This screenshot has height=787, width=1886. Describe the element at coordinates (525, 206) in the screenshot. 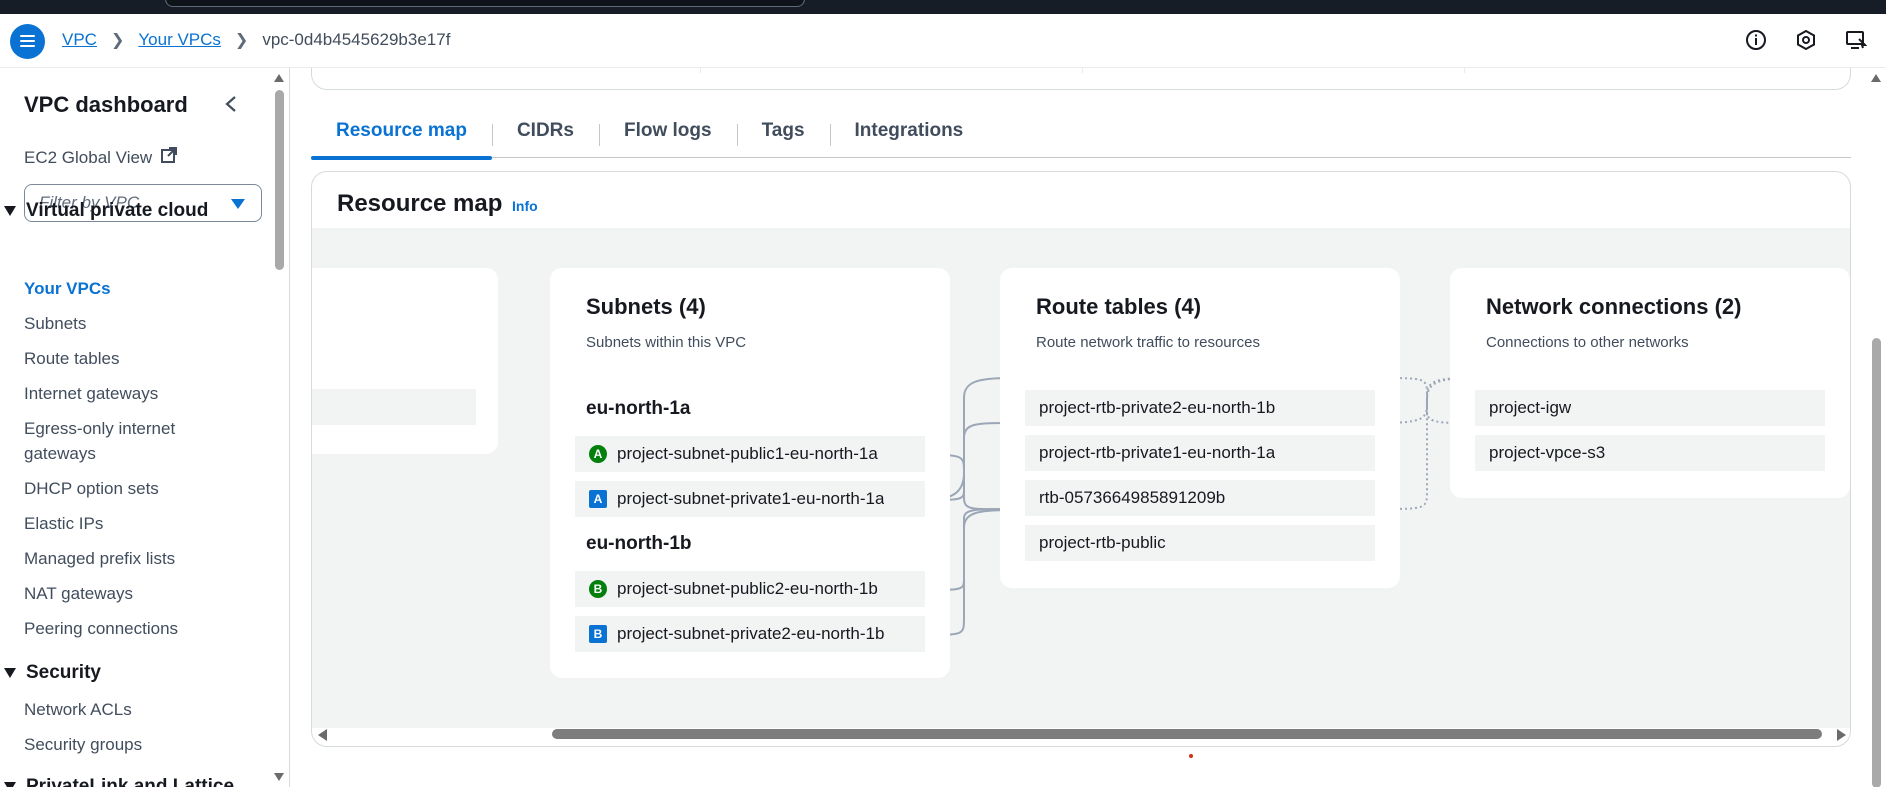

I see `info-link: Info` at that location.